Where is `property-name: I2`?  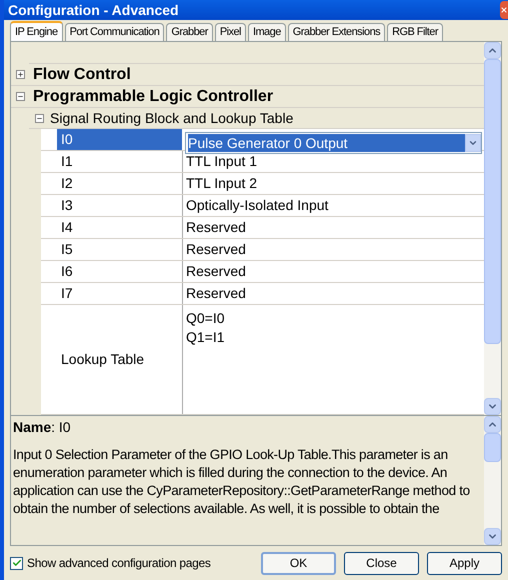
property-name: I2 is located at coordinates (67, 183).